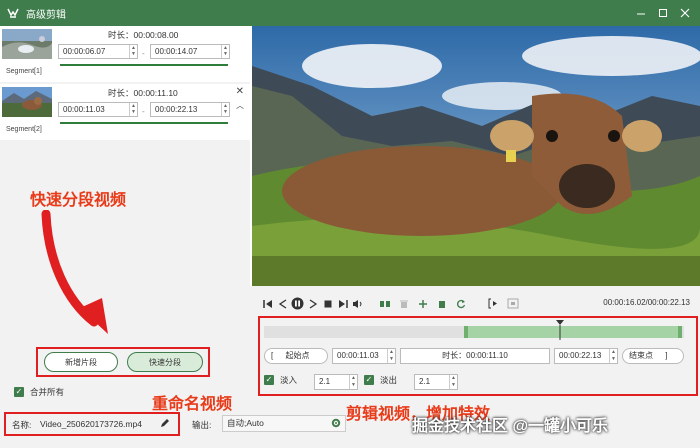 The width and height of the screenshot is (700, 448). I want to click on segment-end-time: 00:00:14.07 ▲ ▼, so click(190, 51).